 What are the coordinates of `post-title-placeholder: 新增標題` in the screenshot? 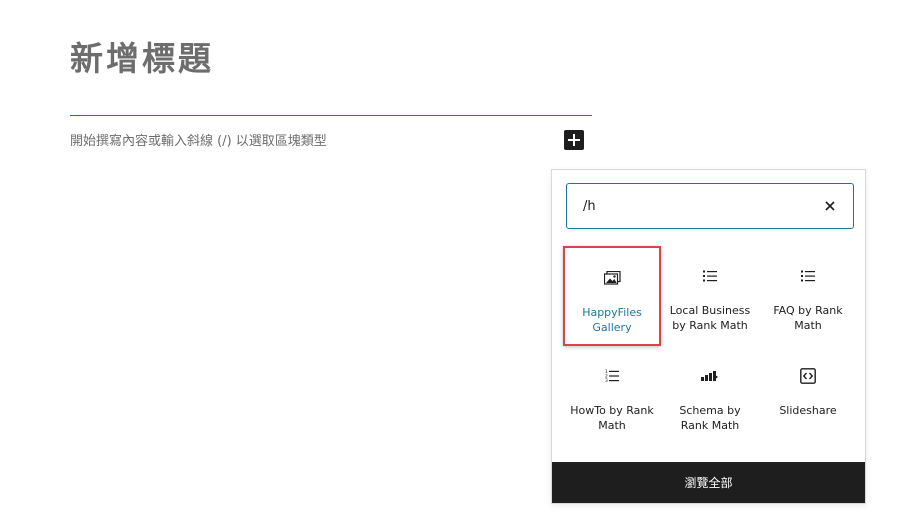 It's located at (142, 59).